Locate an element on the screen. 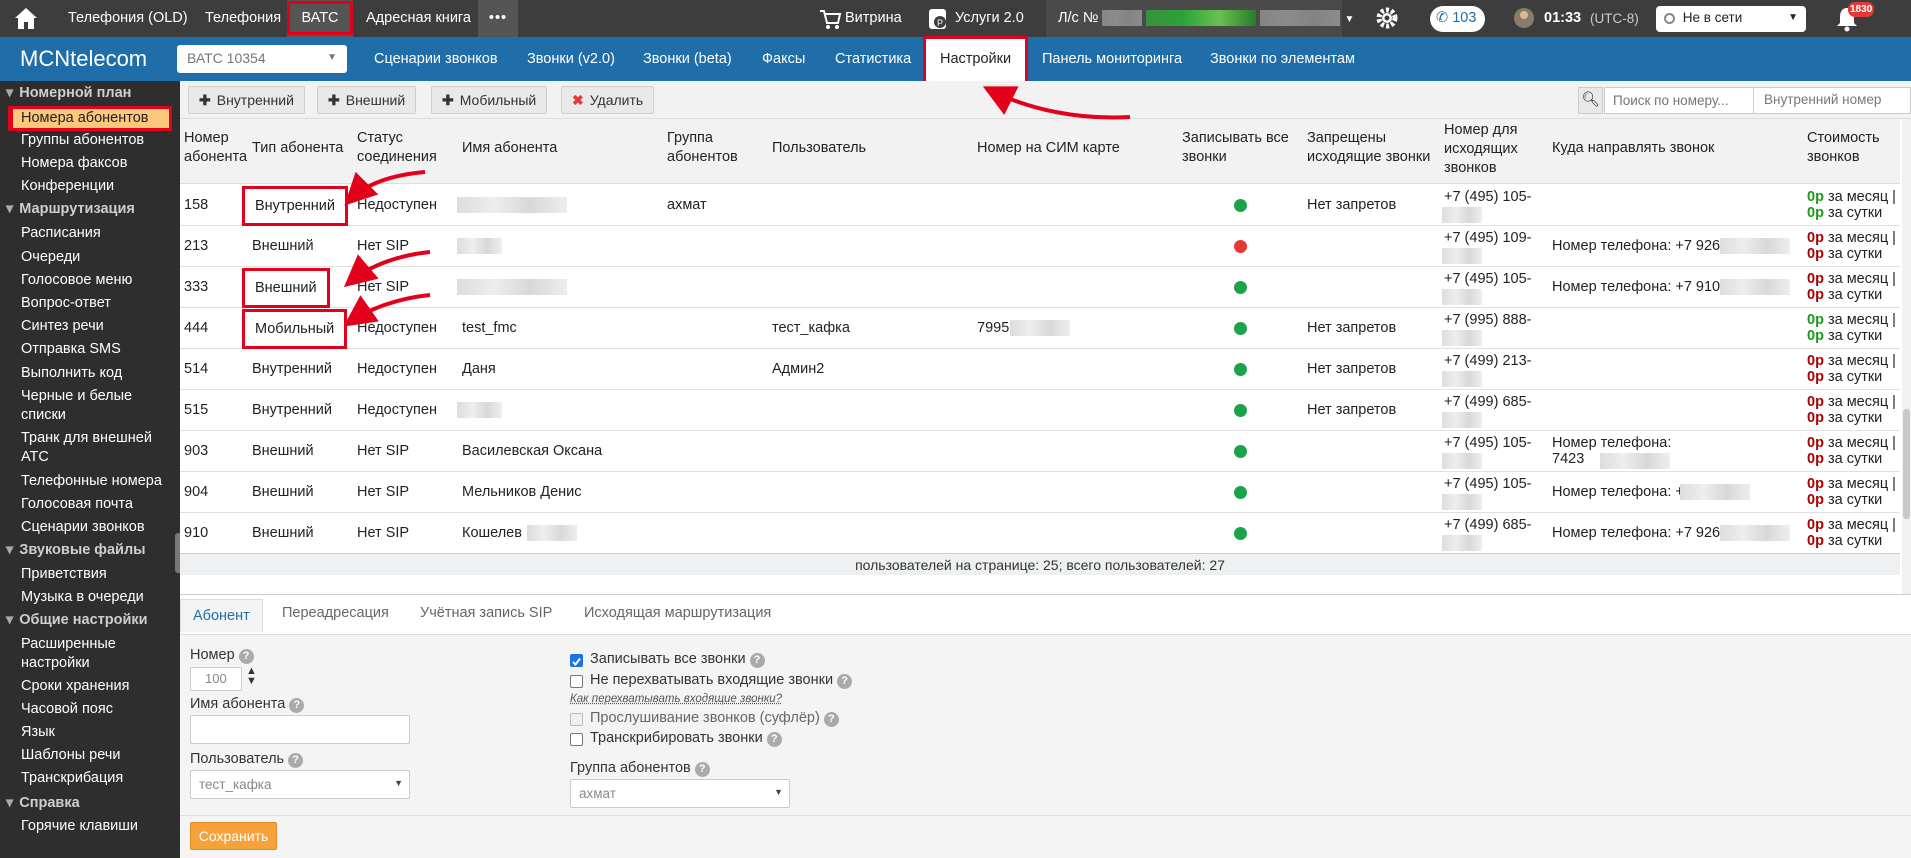 Image resolution: width=1911 pixels, height=858 pixels. sidebar-item-advanced: Расширенные настройки is located at coordinates (96, 654).